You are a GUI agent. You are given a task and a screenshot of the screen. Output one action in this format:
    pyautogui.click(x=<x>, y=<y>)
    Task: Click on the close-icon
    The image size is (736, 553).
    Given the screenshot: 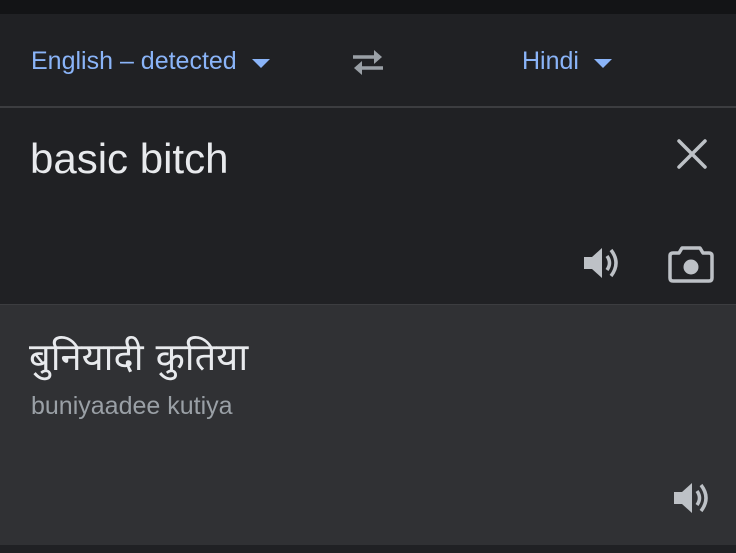 What is the action you would take?
    pyautogui.click(x=692, y=154)
    